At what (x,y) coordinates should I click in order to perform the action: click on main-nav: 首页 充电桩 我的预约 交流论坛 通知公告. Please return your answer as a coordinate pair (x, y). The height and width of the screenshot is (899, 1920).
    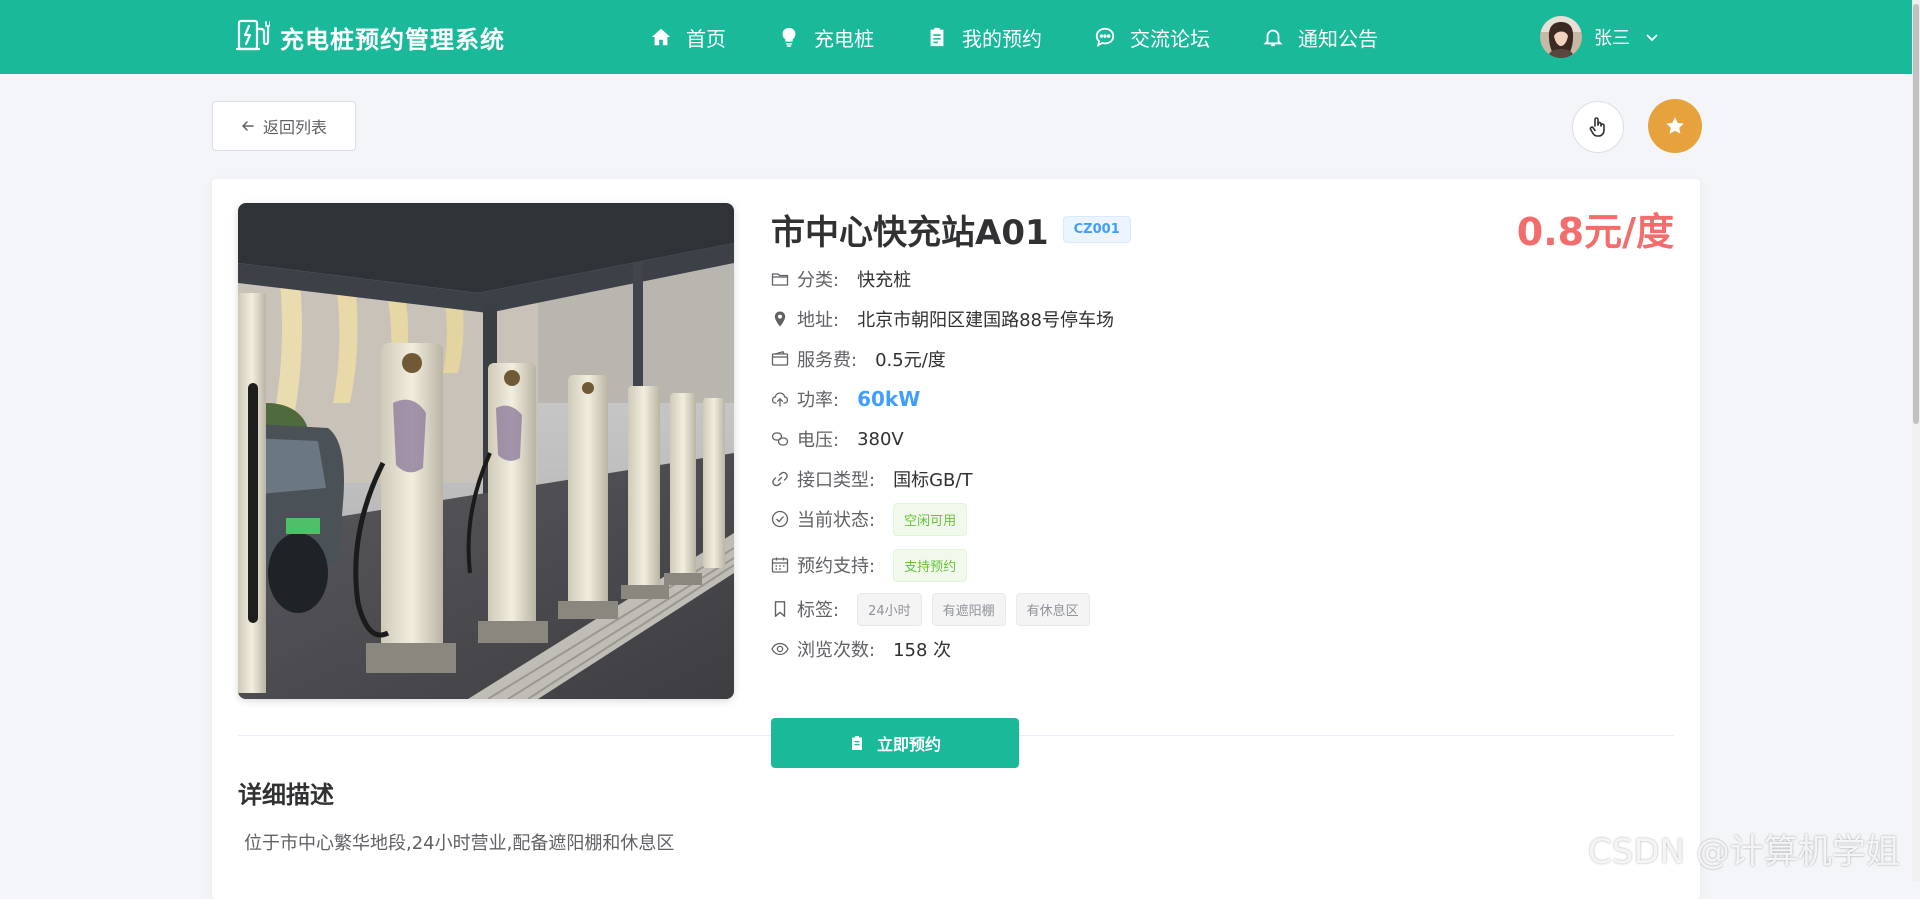
    Looking at the image, I should click on (1040, 37).